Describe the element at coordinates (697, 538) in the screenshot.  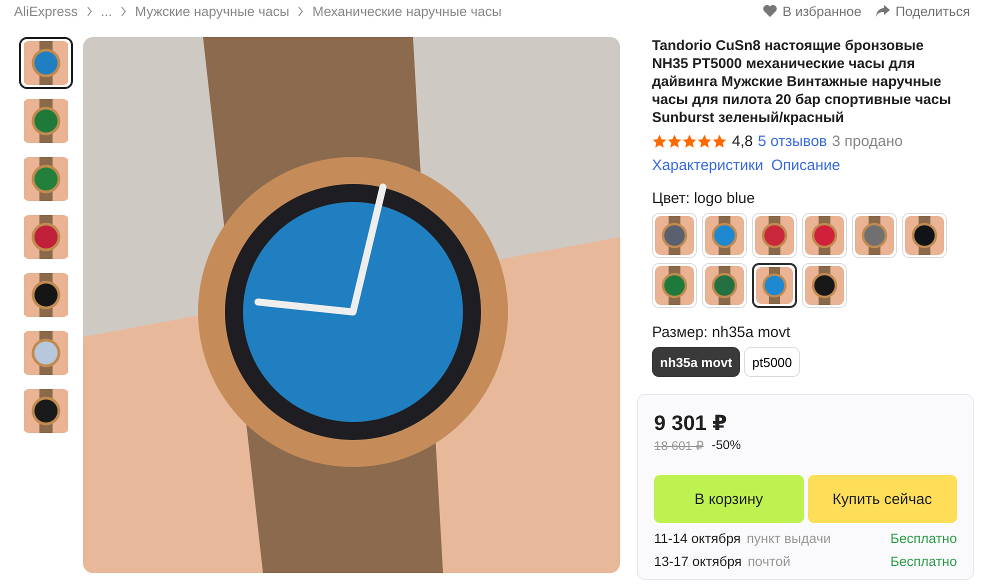
I see `delivery-date: 11-14 октября` at that location.